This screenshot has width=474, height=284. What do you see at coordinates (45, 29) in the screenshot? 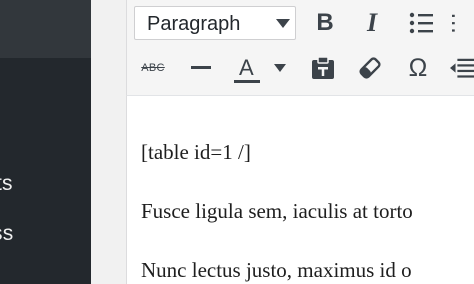
I see `sidebar-active-block` at bounding box center [45, 29].